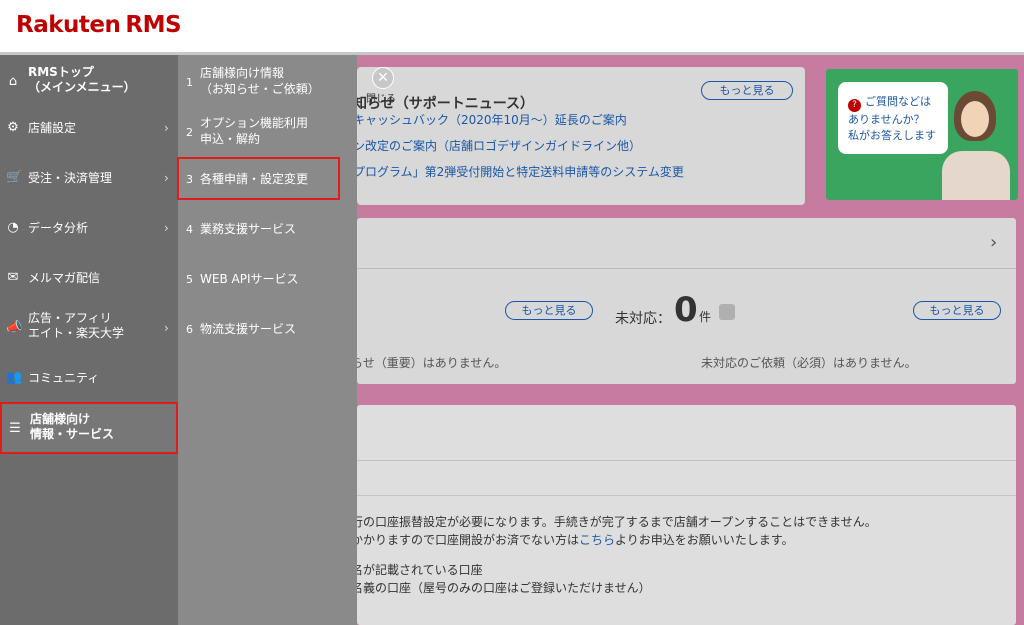 This screenshot has width=1024, height=625. Describe the element at coordinates (70, 178) in the screenshot. I see `sidebar-item-label: 受注・決済管理` at that location.